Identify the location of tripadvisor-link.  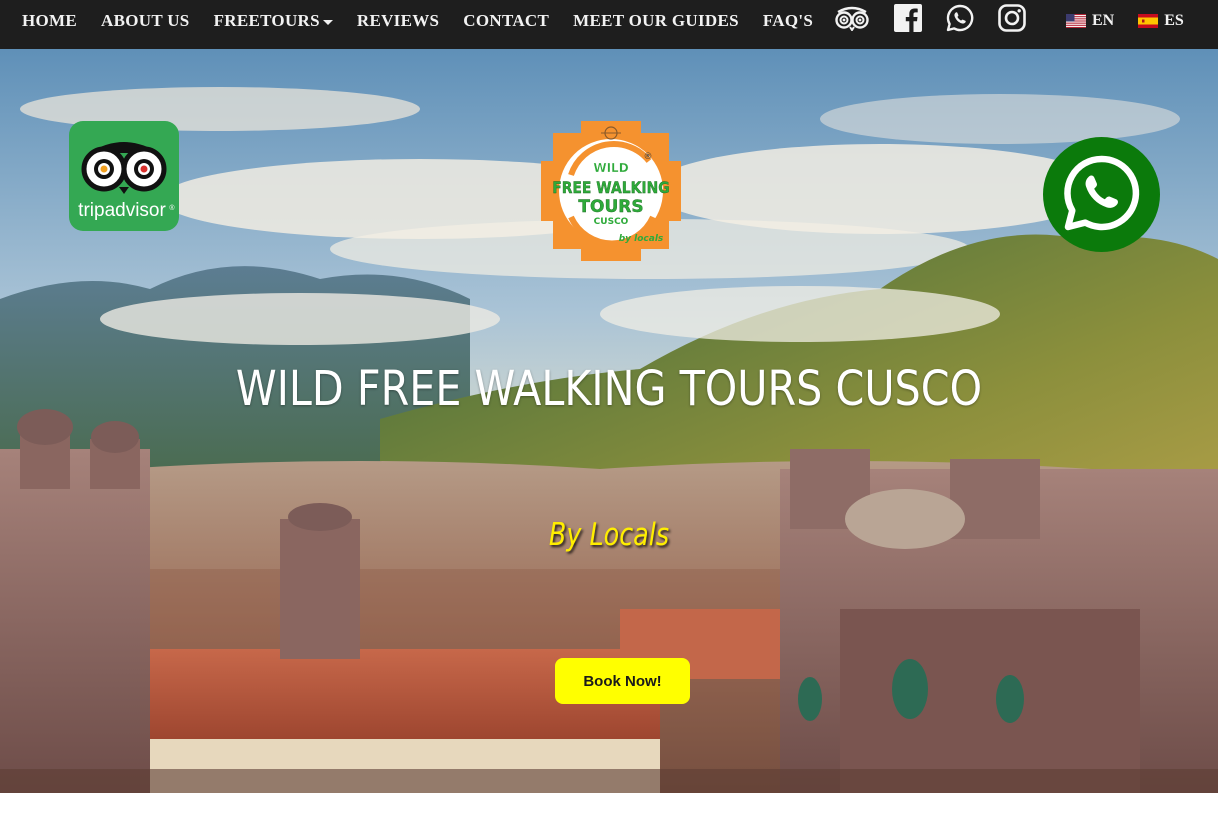
(852, 18).